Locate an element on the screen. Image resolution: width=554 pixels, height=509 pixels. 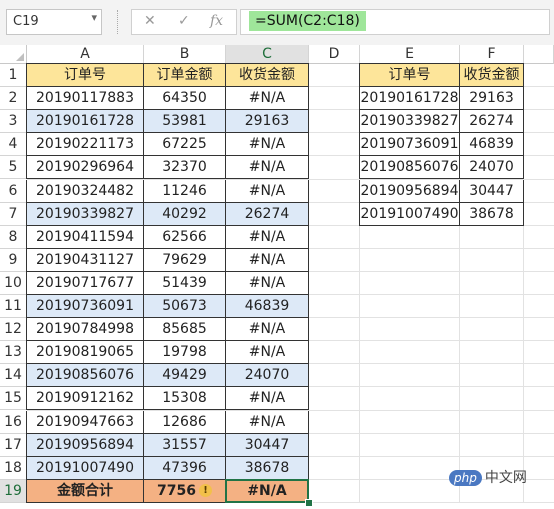
table1-header-cell: 订单金额 is located at coordinates (185, 75).